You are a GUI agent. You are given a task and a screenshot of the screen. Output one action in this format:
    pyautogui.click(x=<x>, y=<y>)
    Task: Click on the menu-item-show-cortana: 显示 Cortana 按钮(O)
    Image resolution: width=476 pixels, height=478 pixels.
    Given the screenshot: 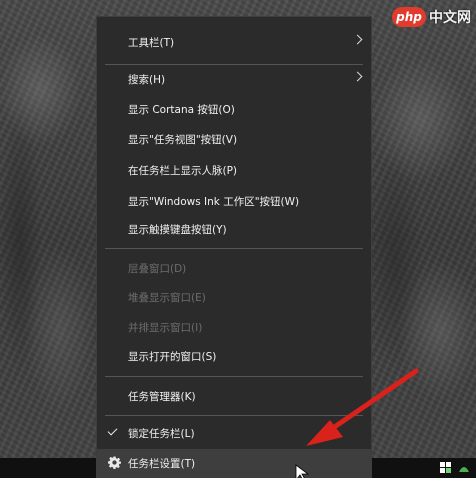 What is the action you would take?
    pyautogui.click(x=234, y=109)
    